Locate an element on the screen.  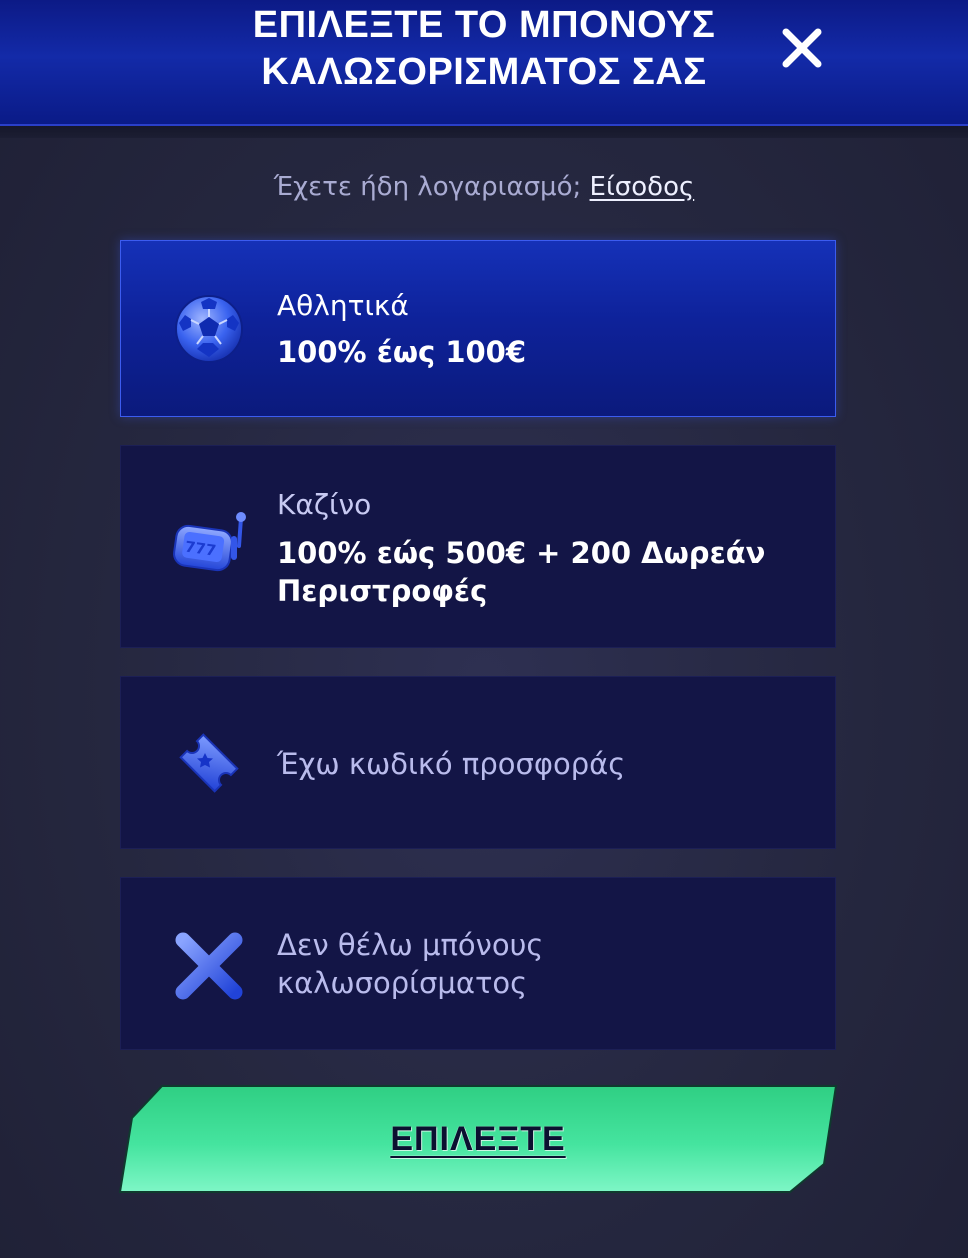
option-casino-value: 100% εώς 500€ + 200 Δωρεάν Περιστροφές is located at coordinates (521, 572).